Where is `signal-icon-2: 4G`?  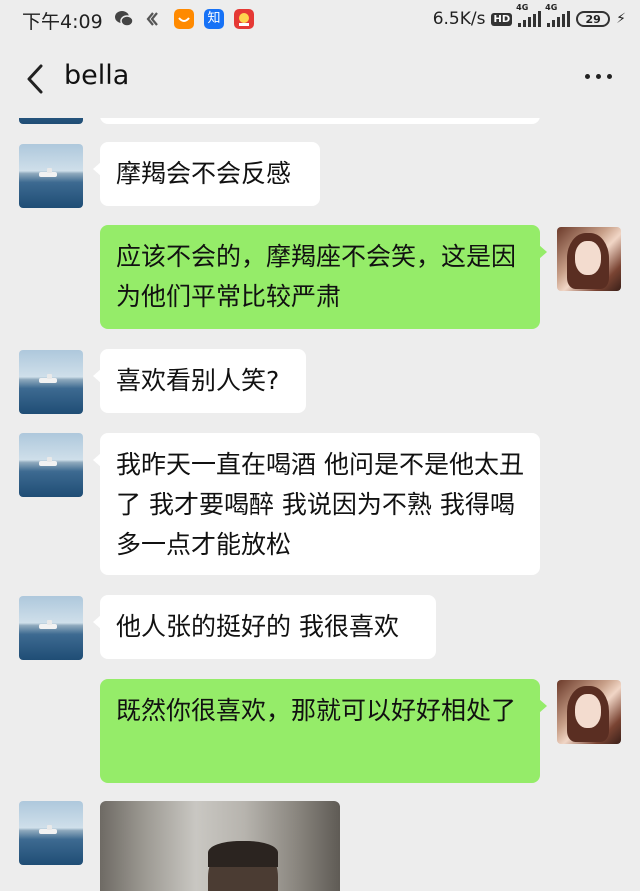 signal-icon-2: 4G is located at coordinates (558, 15).